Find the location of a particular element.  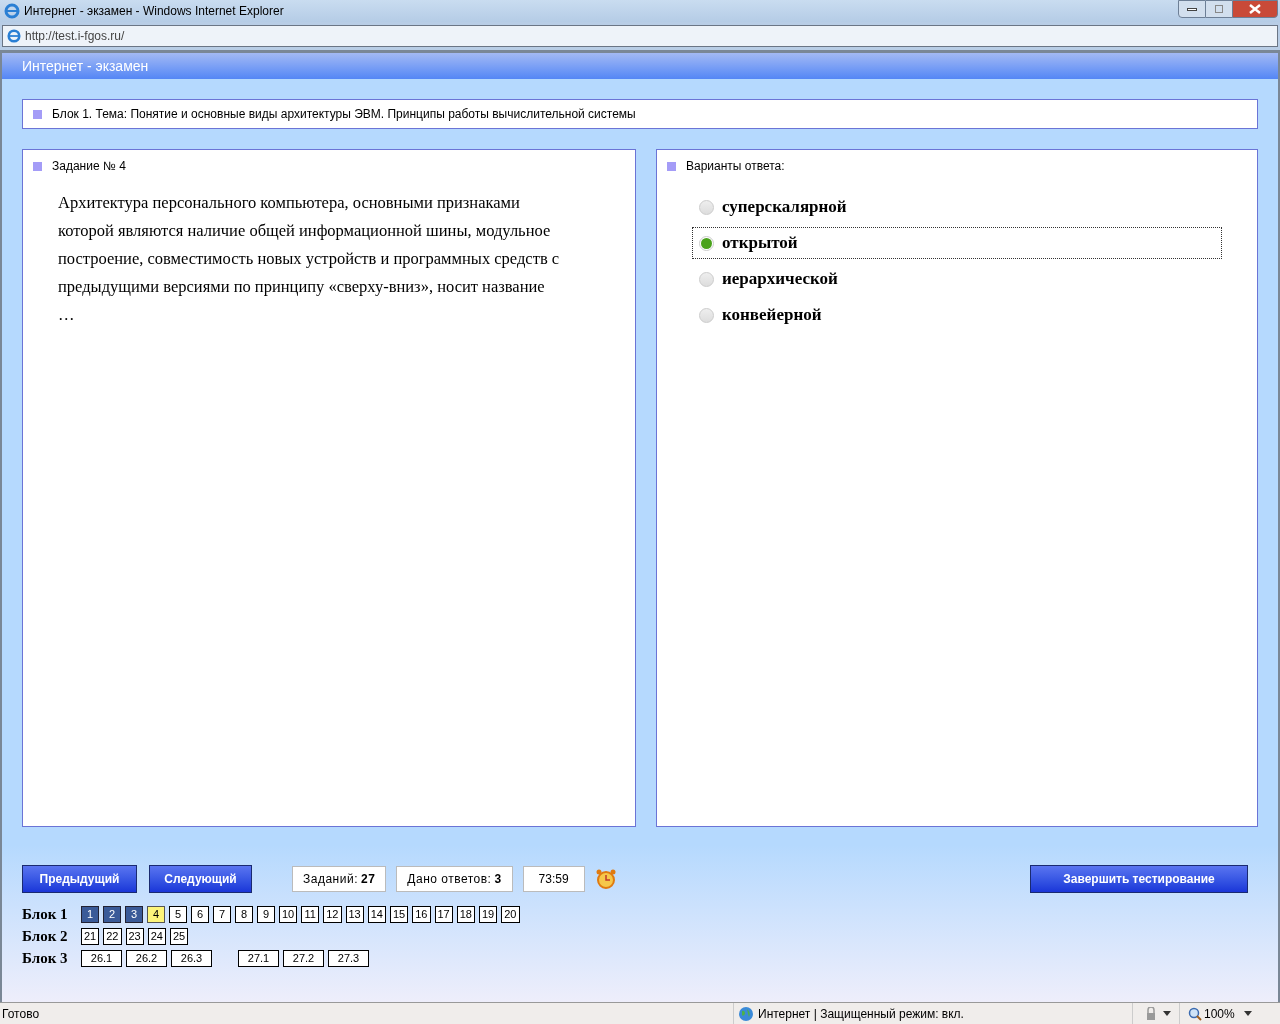

question-number: 27.2 is located at coordinates (303, 958).